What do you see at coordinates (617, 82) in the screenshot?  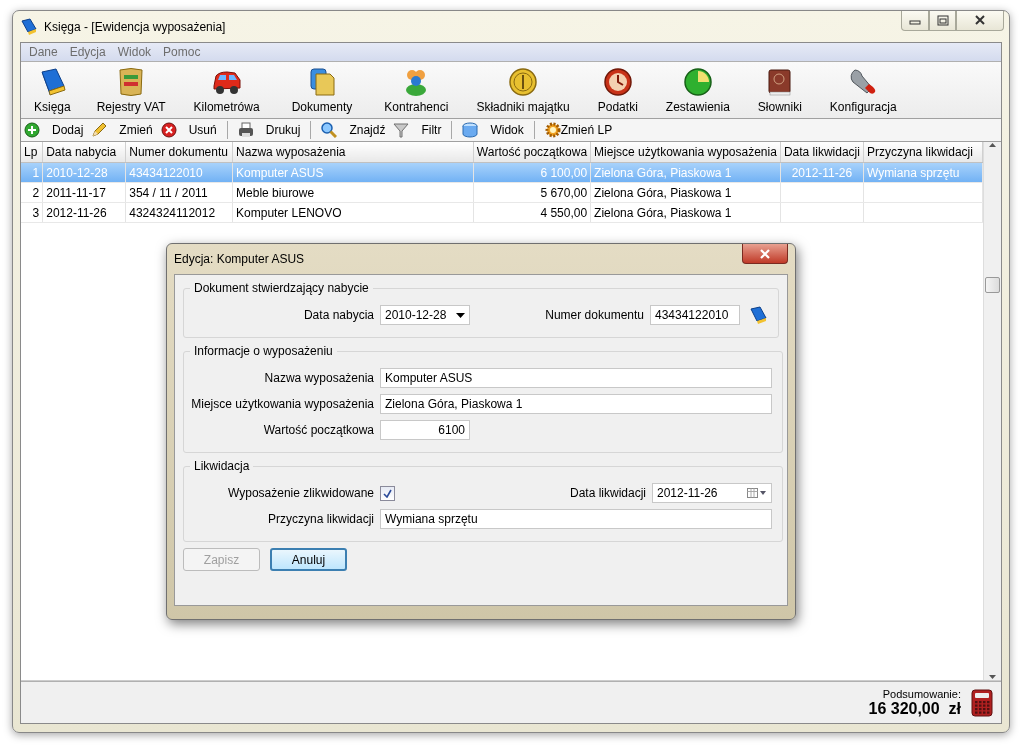 I see `clock-icon` at bounding box center [617, 82].